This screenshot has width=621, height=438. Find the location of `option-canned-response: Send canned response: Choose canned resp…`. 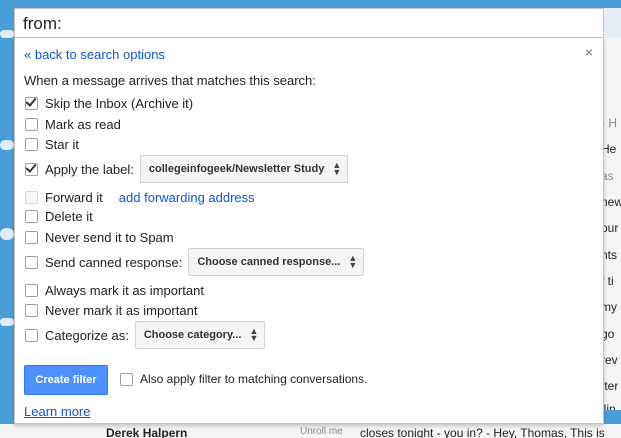

option-canned-response: Send canned response: Choose canned resp… is located at coordinates (195, 262).